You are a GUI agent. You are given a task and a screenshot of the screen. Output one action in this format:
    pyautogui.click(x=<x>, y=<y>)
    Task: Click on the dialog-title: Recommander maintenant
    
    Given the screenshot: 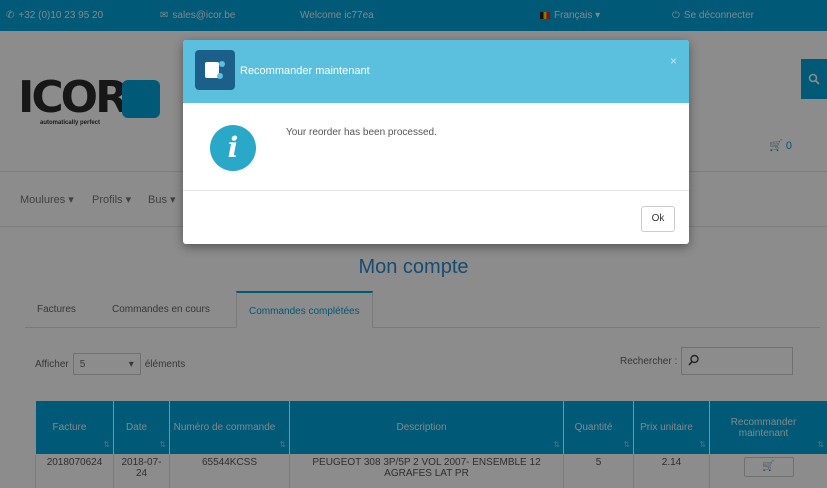 What is the action you would take?
    pyautogui.click(x=305, y=71)
    